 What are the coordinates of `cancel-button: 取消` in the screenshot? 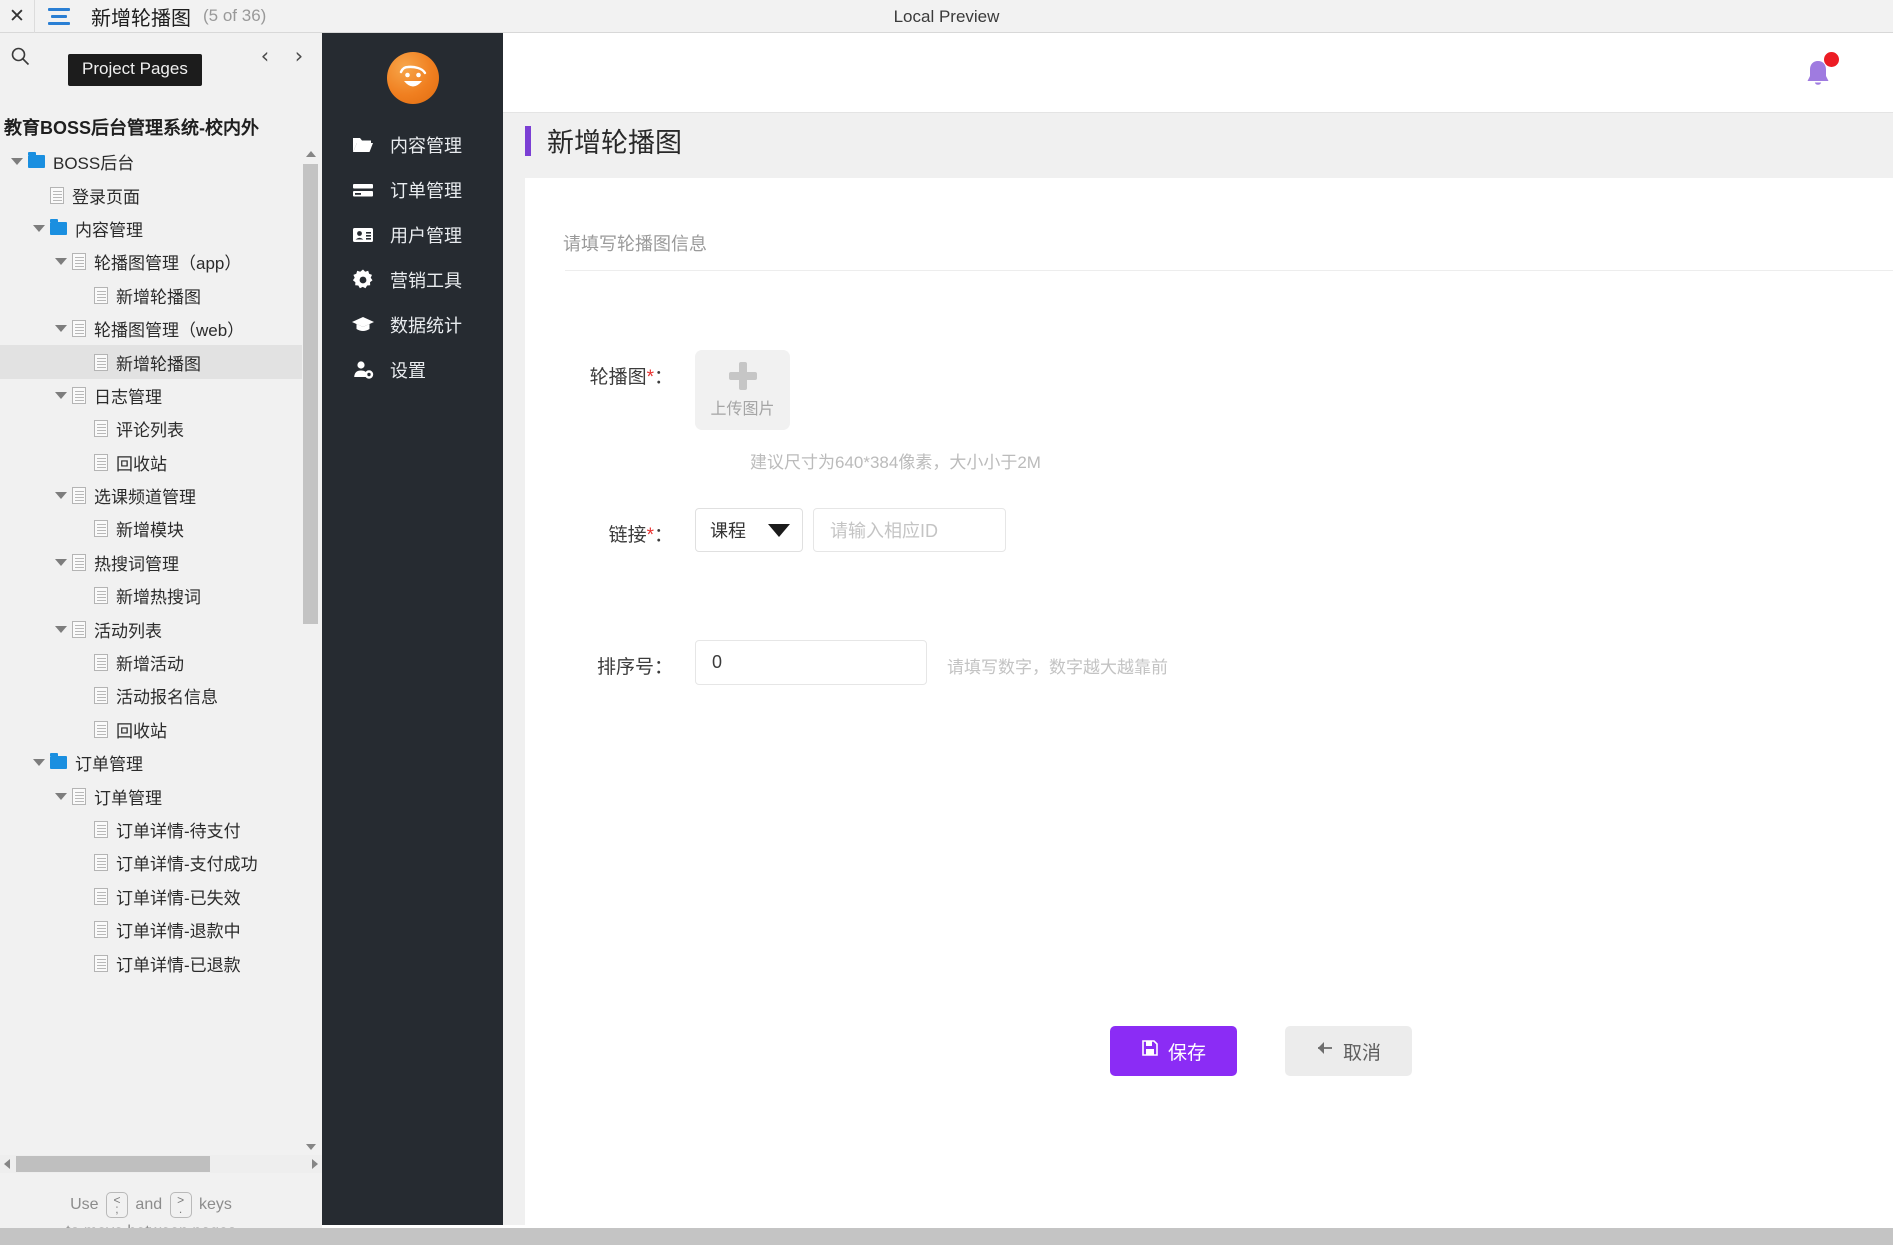 It's located at (1348, 1051).